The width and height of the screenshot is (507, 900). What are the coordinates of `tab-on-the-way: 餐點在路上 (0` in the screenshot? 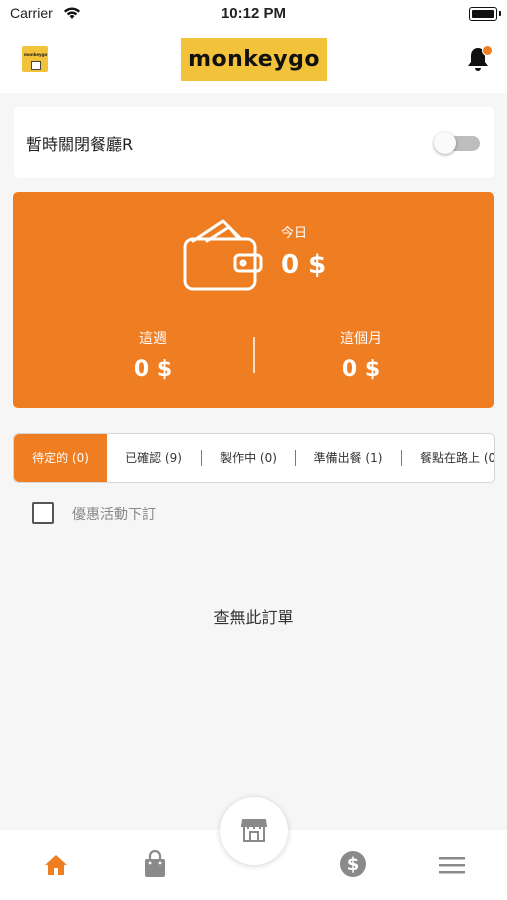 It's located at (448, 458).